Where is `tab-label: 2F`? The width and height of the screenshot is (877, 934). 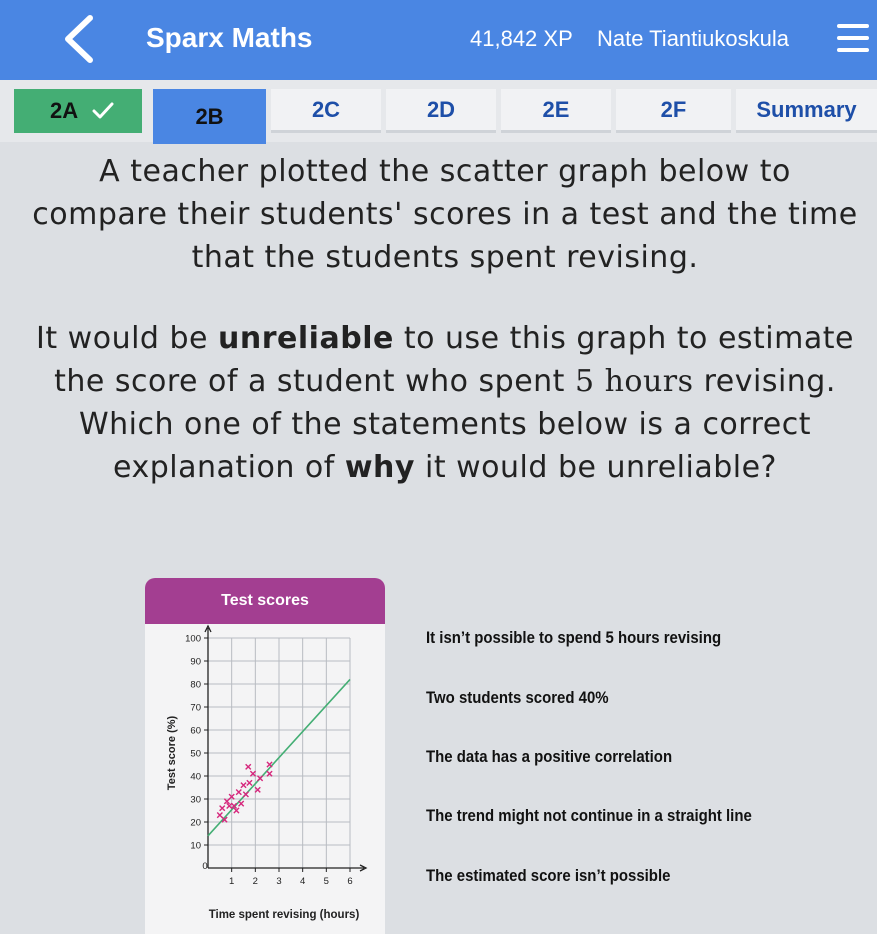
tab-label: 2F is located at coordinates (673, 109).